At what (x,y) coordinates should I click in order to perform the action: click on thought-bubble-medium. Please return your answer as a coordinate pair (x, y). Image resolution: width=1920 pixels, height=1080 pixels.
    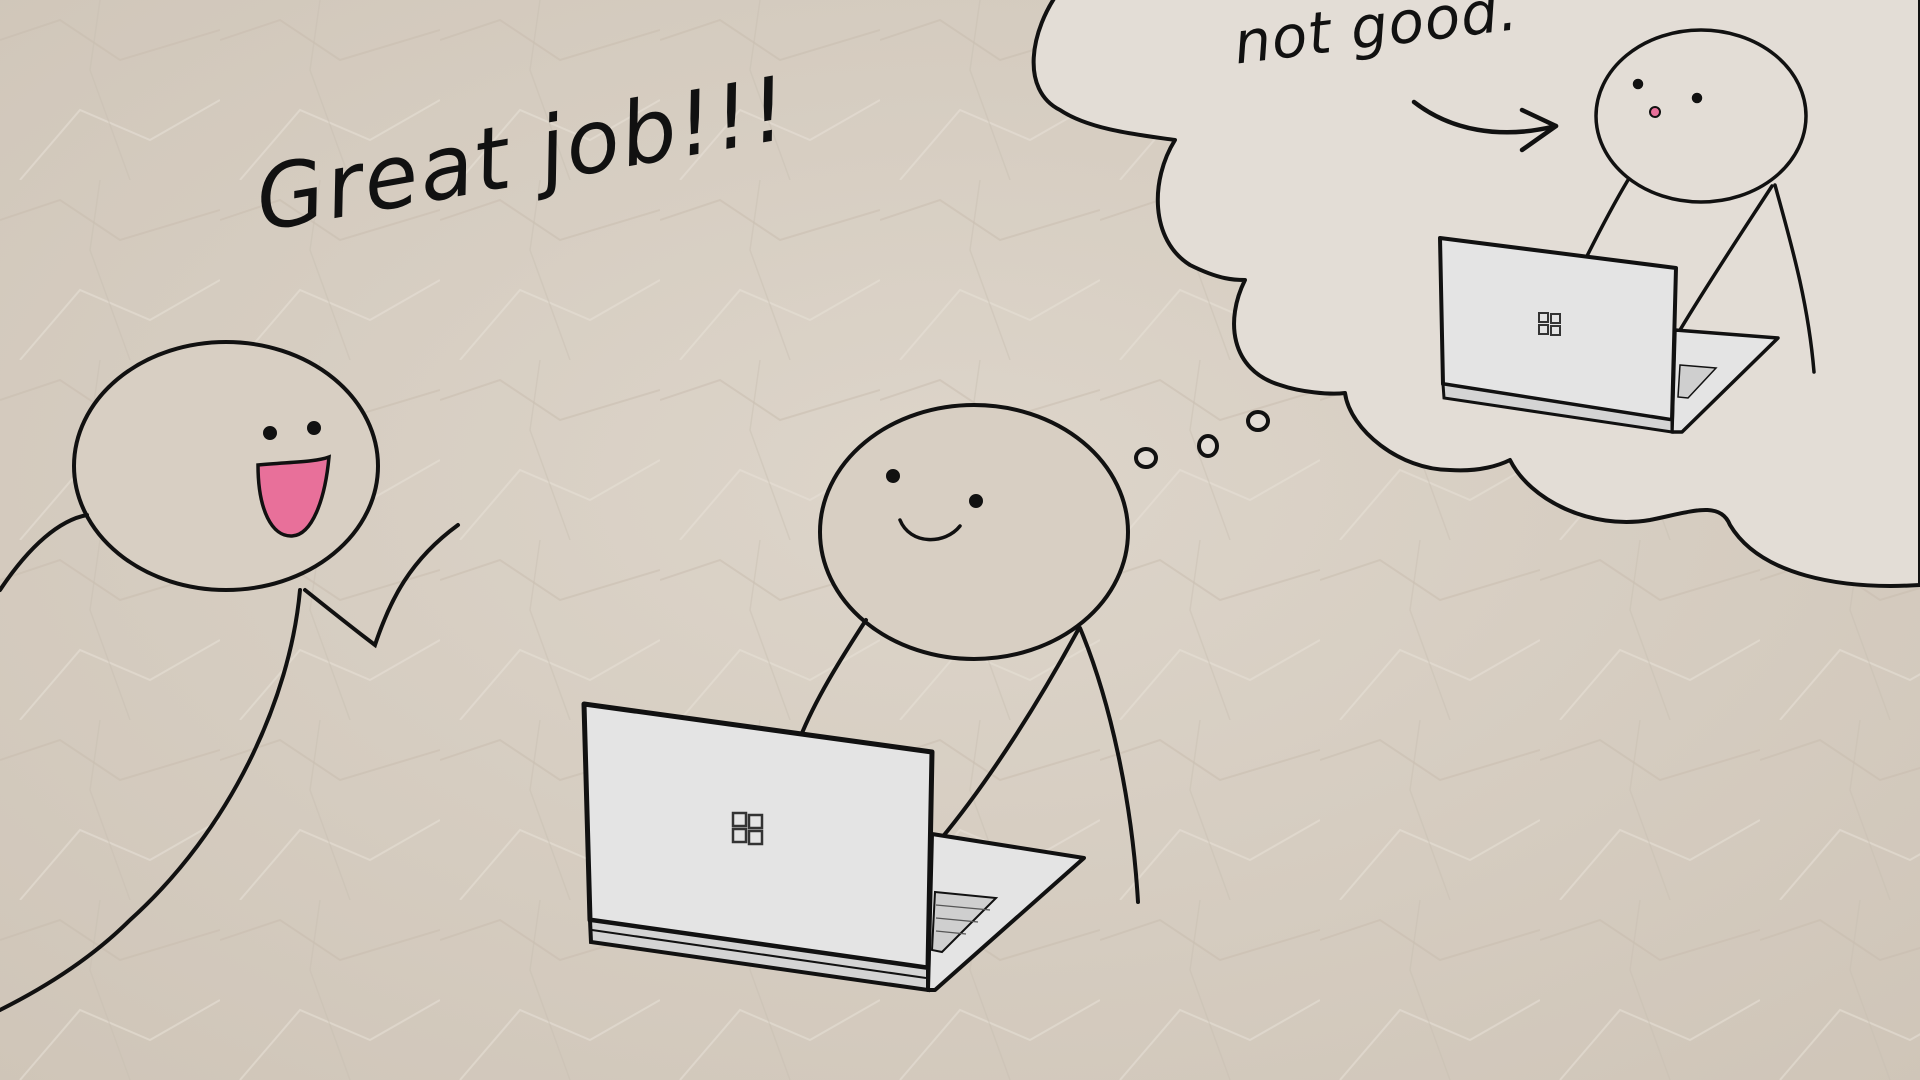
    Looking at the image, I should click on (1208, 446).